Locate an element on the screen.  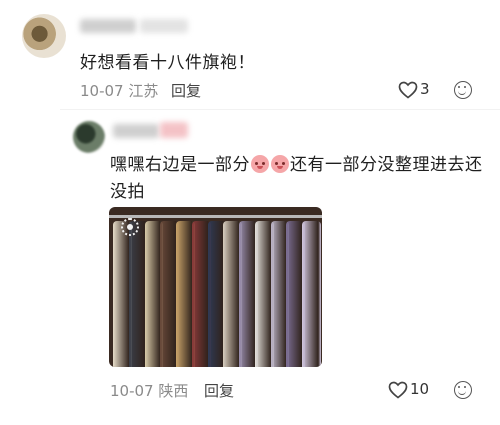
reply-meta: 10-07 陕西 is located at coordinates (149, 390).